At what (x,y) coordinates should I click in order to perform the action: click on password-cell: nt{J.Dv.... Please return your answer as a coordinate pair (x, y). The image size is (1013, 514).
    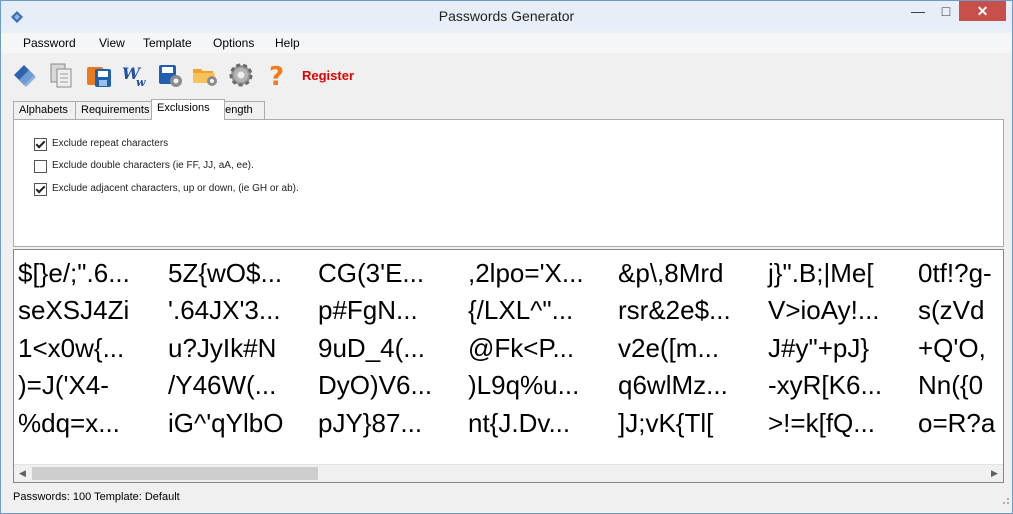
    Looking at the image, I should click on (519, 423).